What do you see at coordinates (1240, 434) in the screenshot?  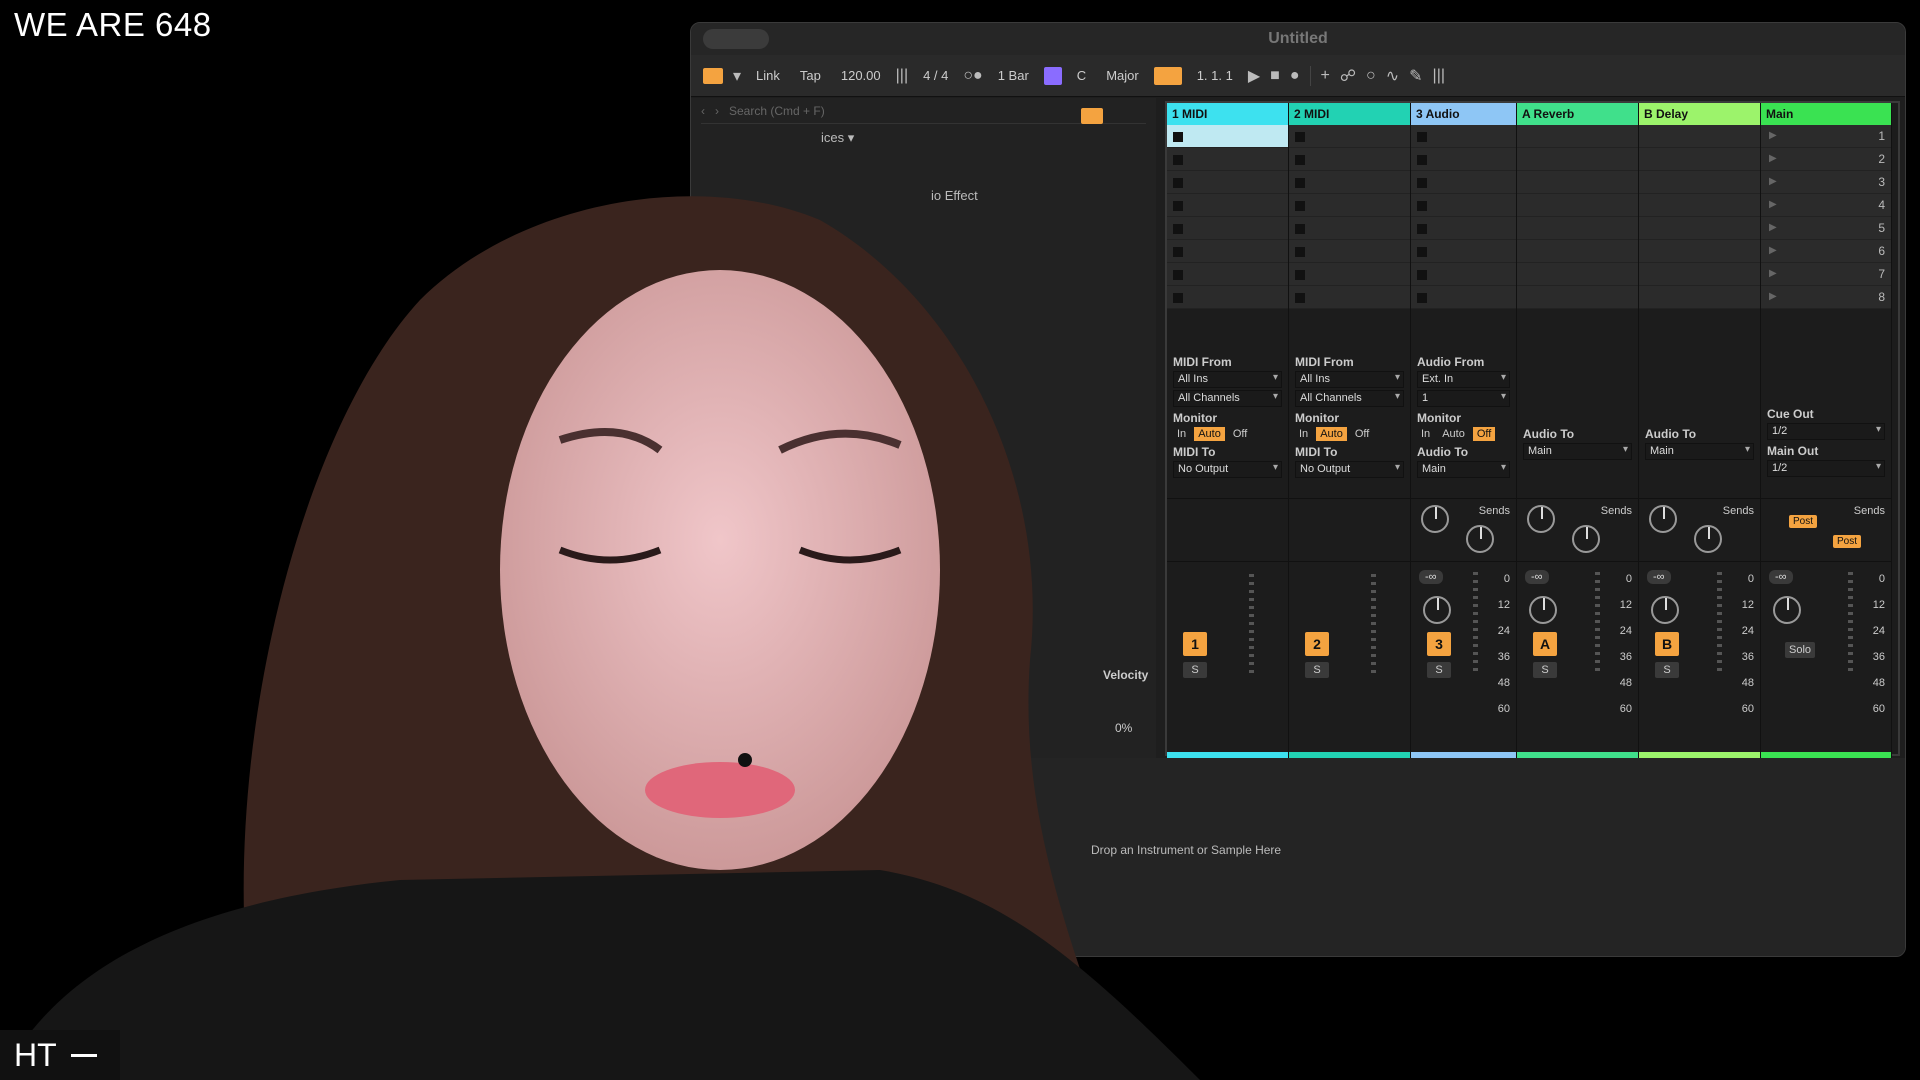 I see `monitor-off-button: Off` at bounding box center [1240, 434].